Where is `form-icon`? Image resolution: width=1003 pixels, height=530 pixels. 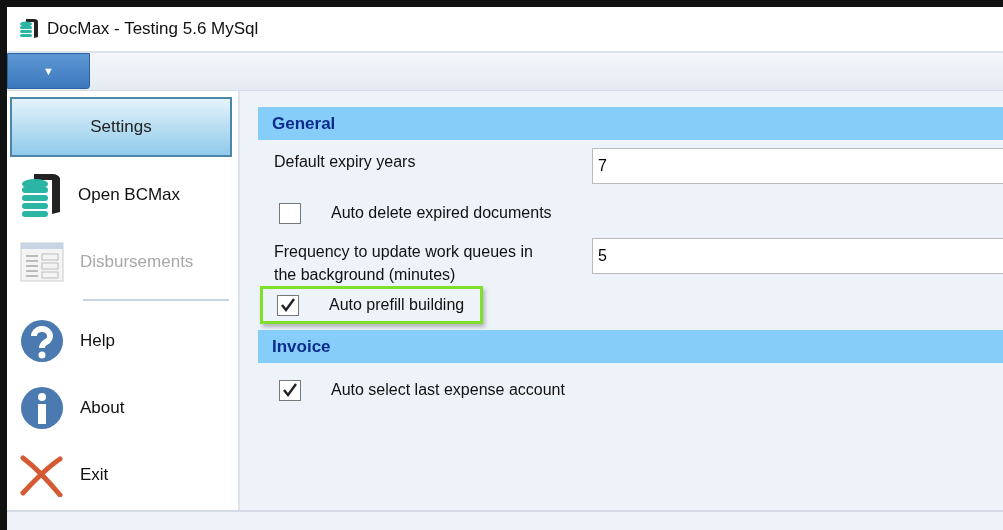
form-icon is located at coordinates (42, 261).